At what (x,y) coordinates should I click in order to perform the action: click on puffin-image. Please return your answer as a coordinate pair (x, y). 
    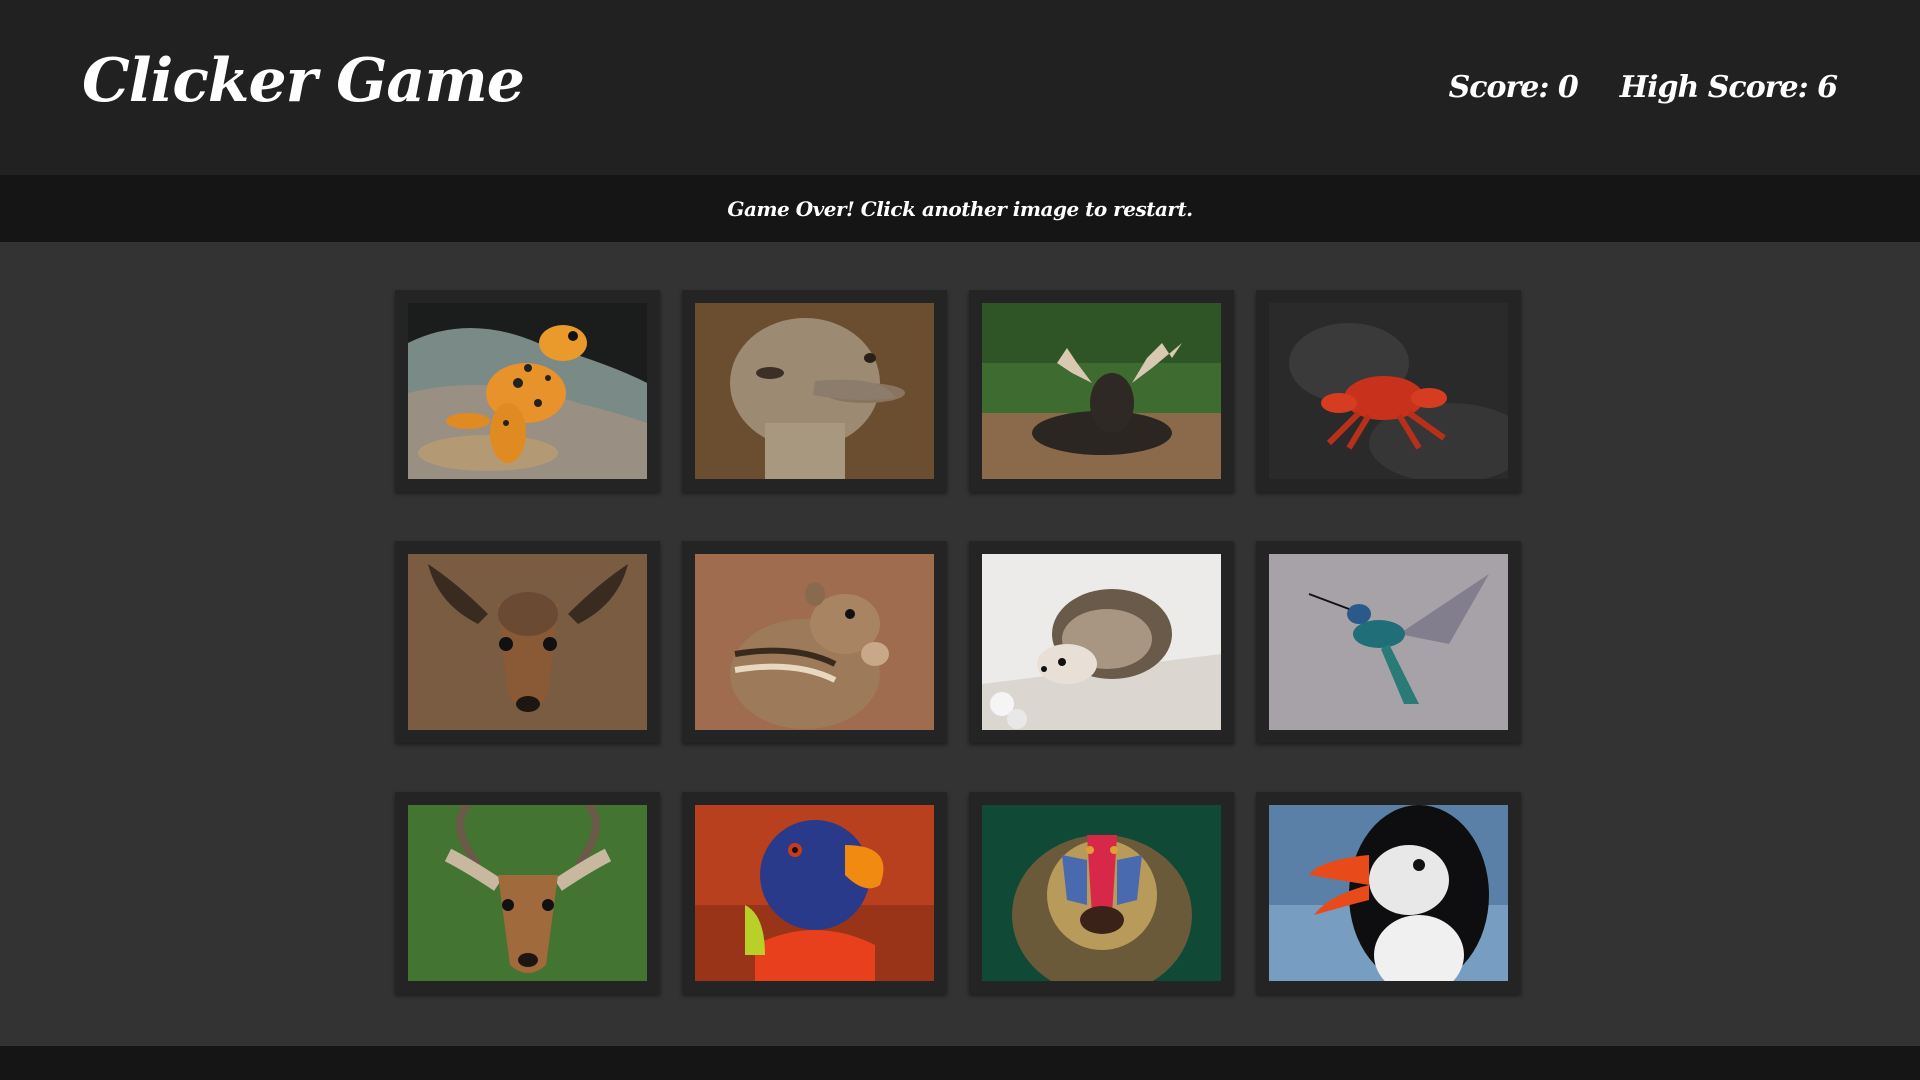
    Looking at the image, I should click on (1388, 893).